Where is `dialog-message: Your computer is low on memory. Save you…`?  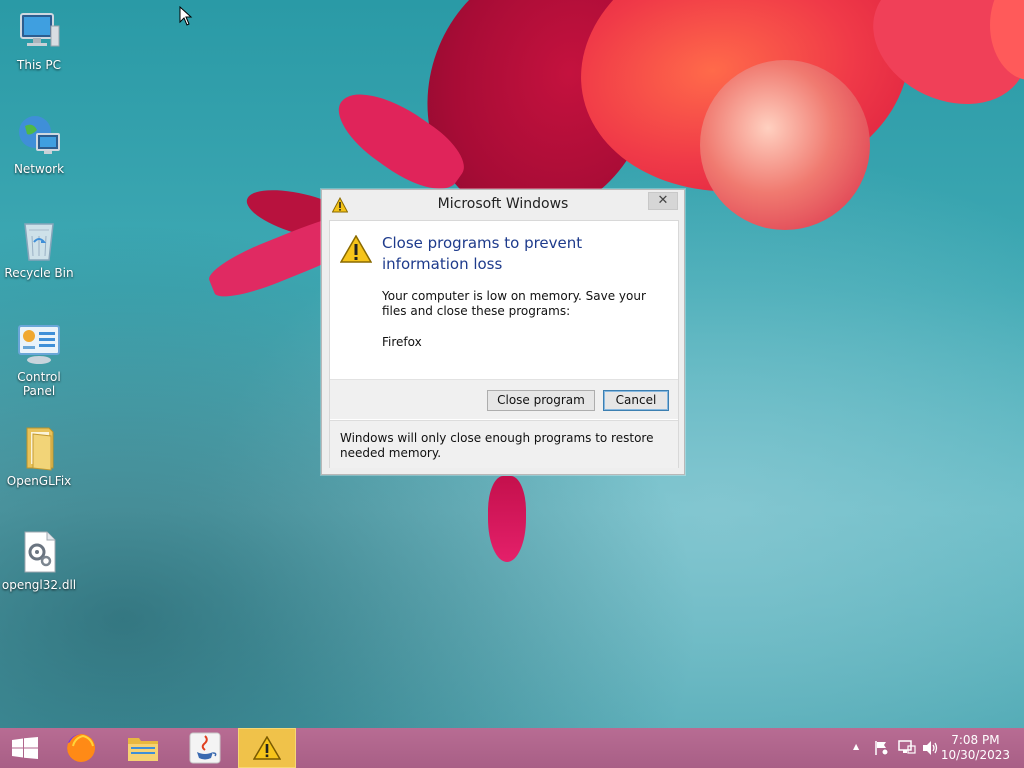
dialog-message: Your computer is low on memory. Save you… is located at coordinates (514, 303).